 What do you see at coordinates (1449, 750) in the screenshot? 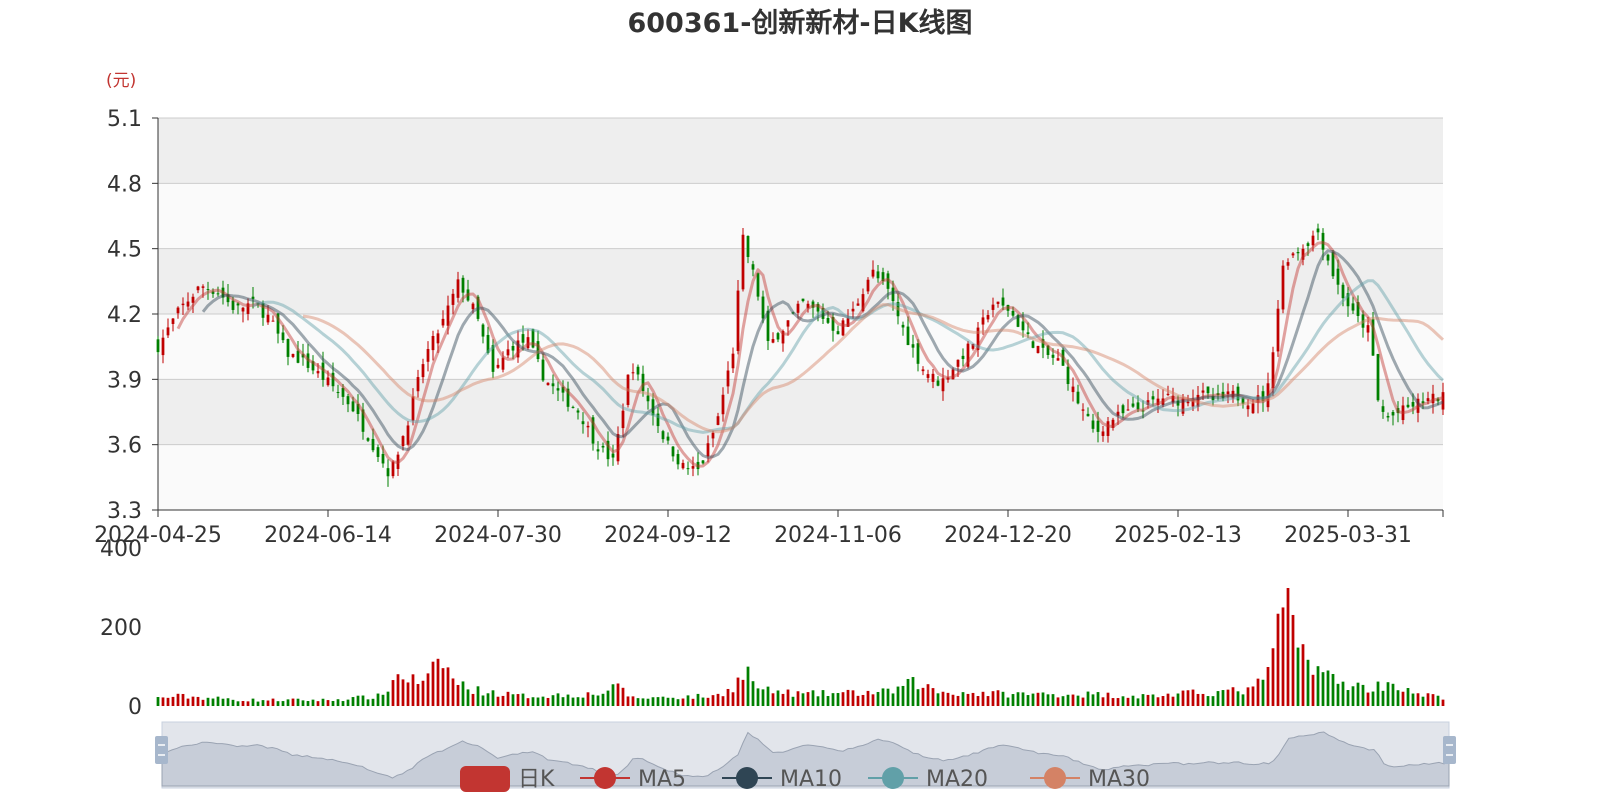
I see `zoom-handle-right` at bounding box center [1449, 750].